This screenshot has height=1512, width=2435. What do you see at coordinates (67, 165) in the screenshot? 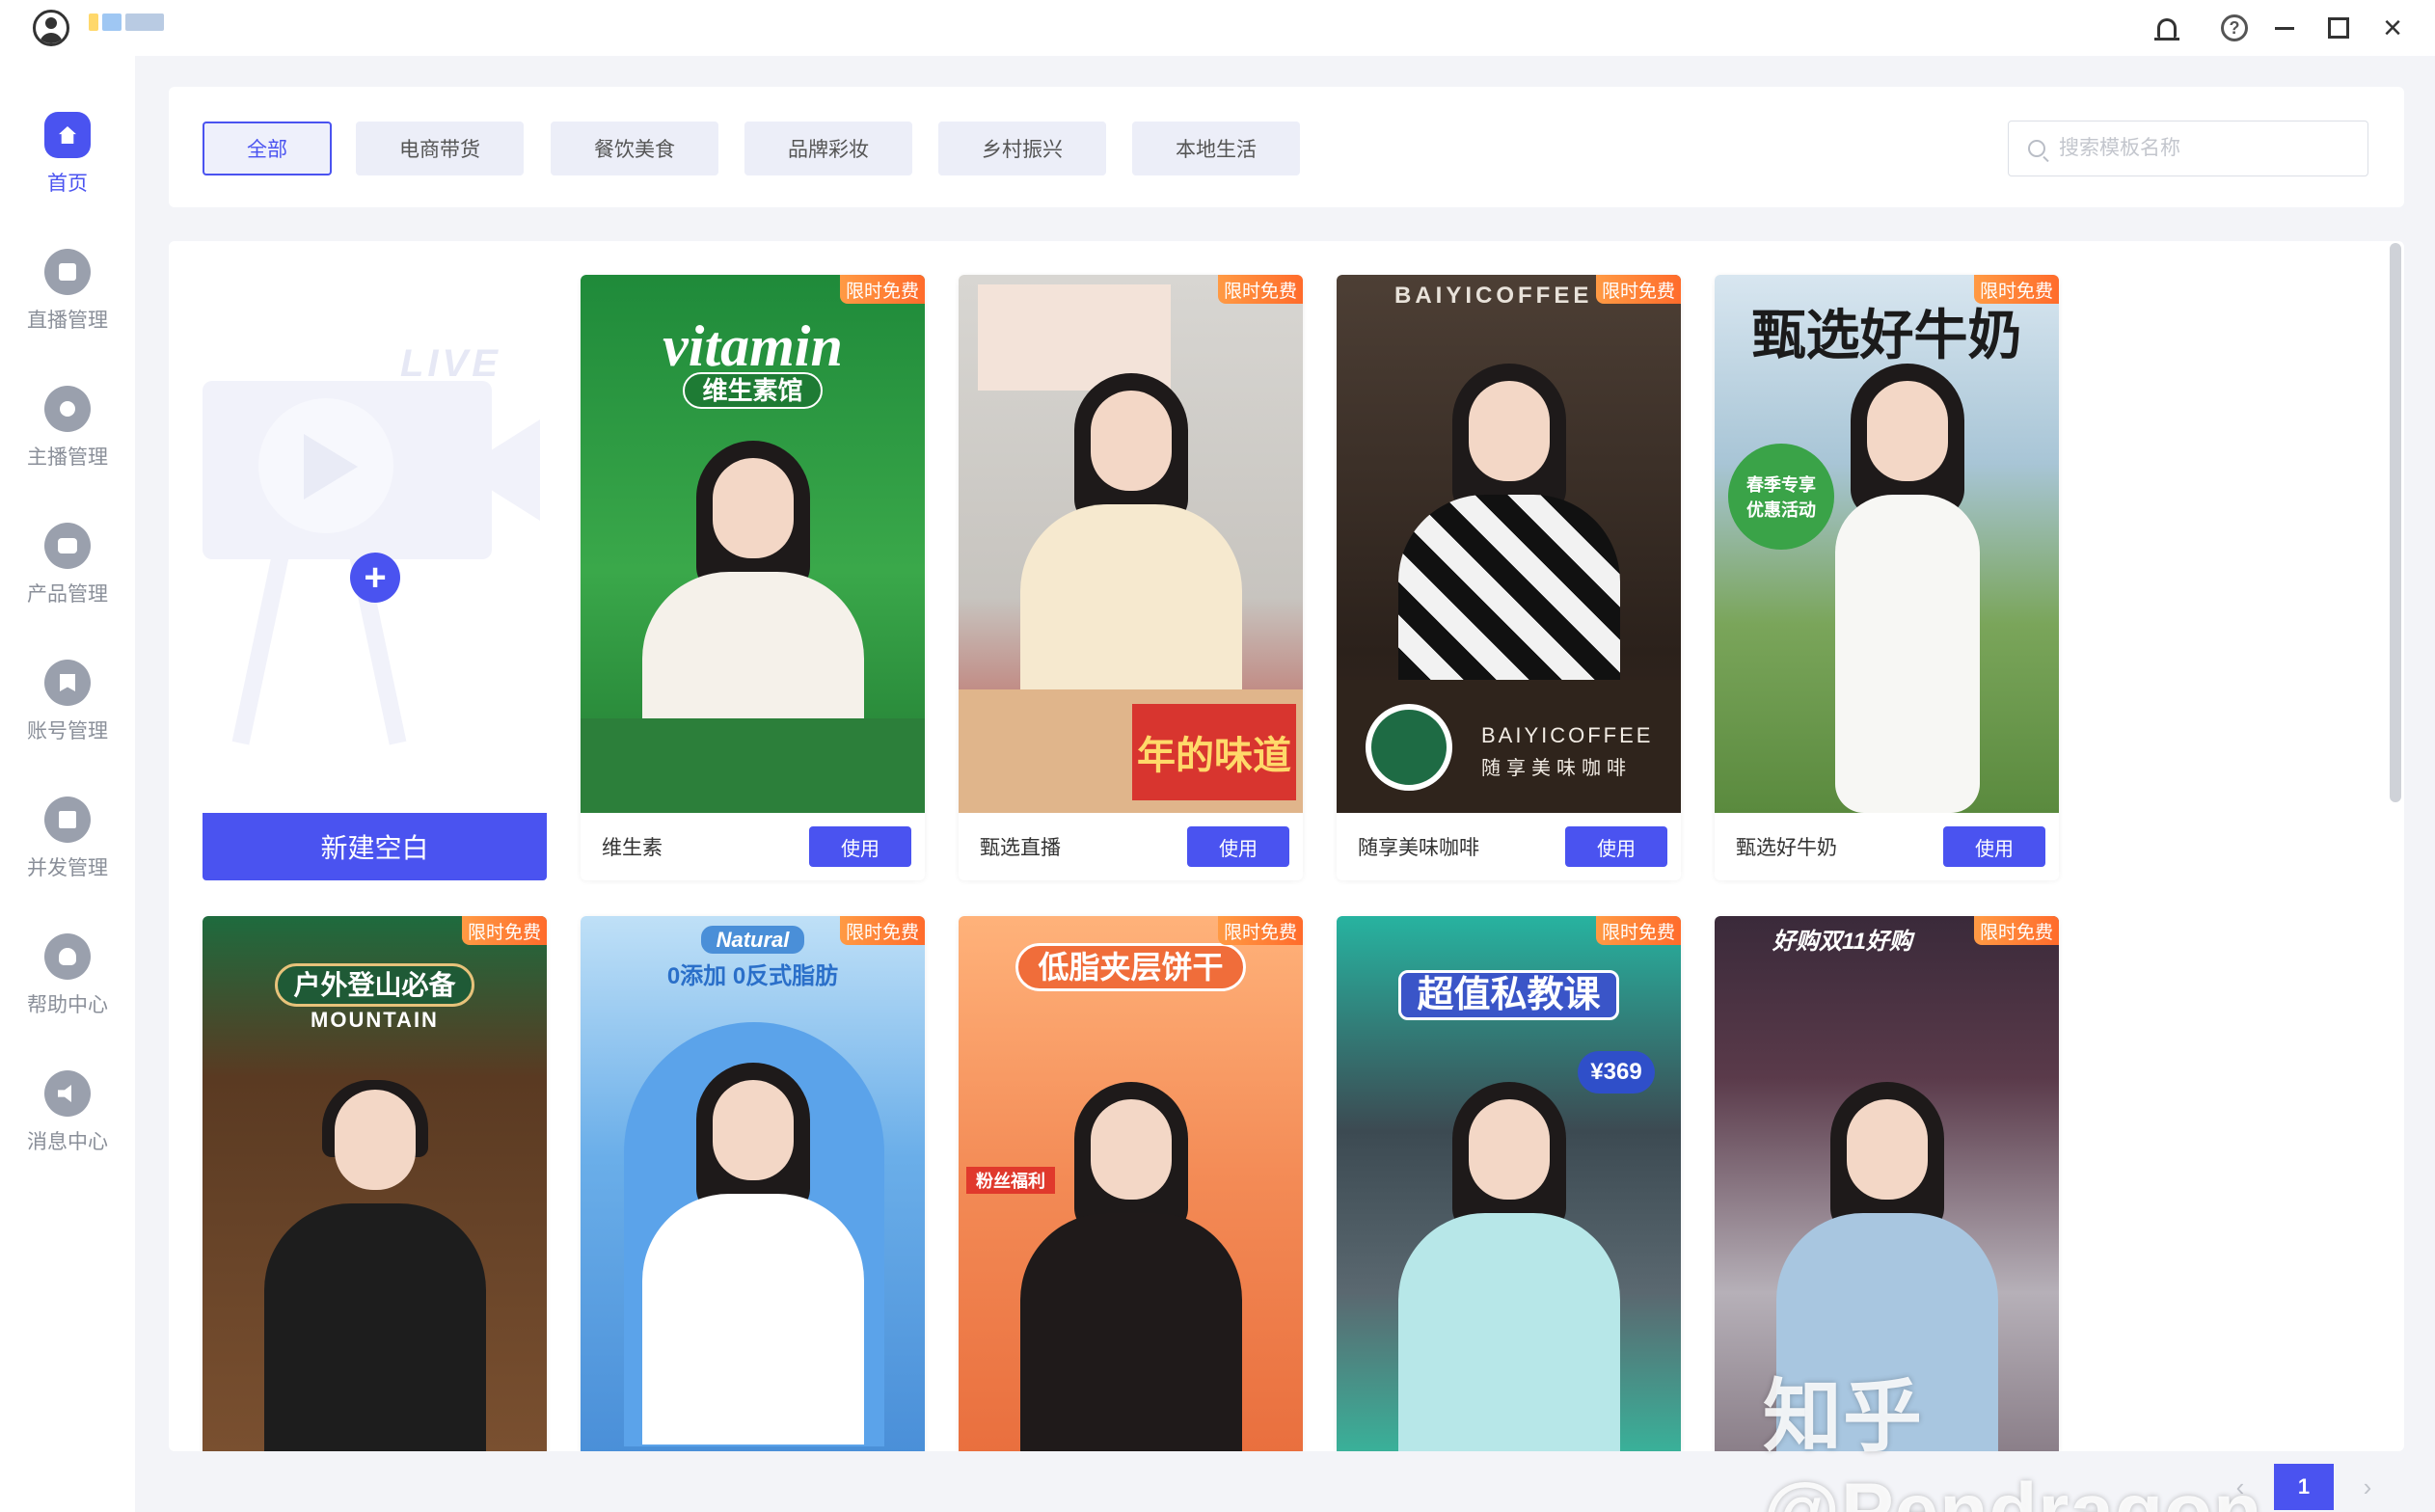
I see `sidebar-item-home: 首页` at bounding box center [67, 165].